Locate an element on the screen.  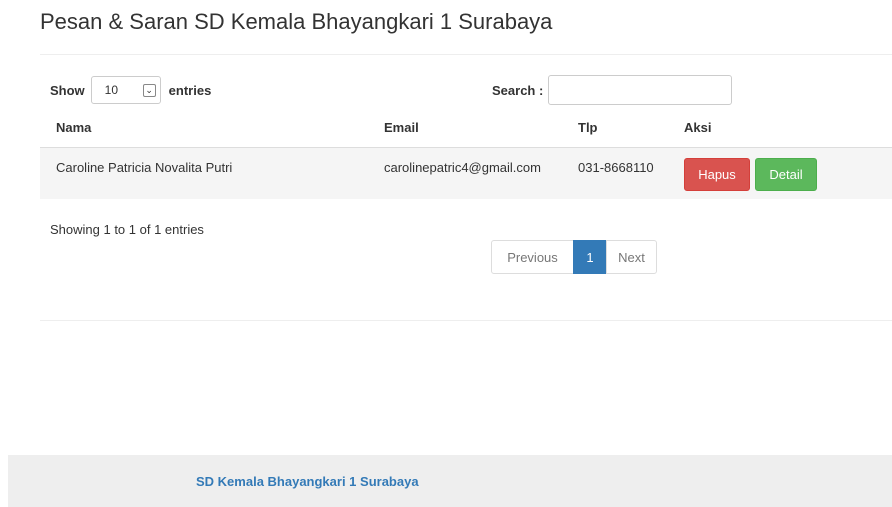
page-length-control: Show 10 ⌄ entries is located at coordinates (130, 90).